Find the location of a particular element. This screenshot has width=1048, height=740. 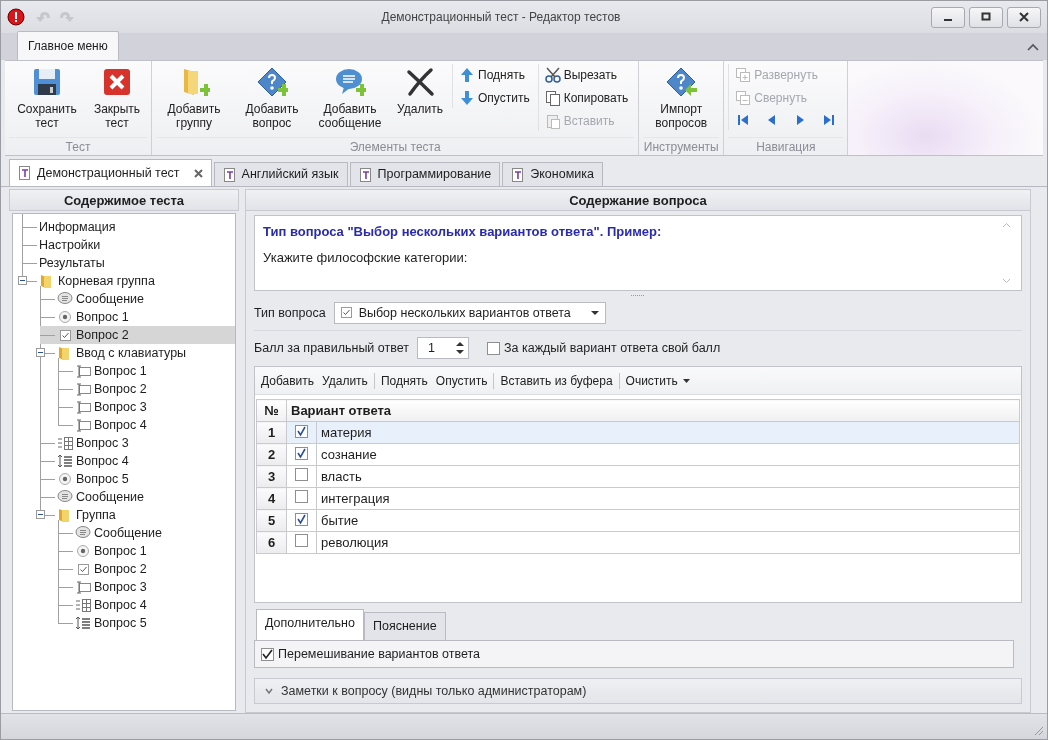

resize-grip-icon is located at coordinates (1038, 730).